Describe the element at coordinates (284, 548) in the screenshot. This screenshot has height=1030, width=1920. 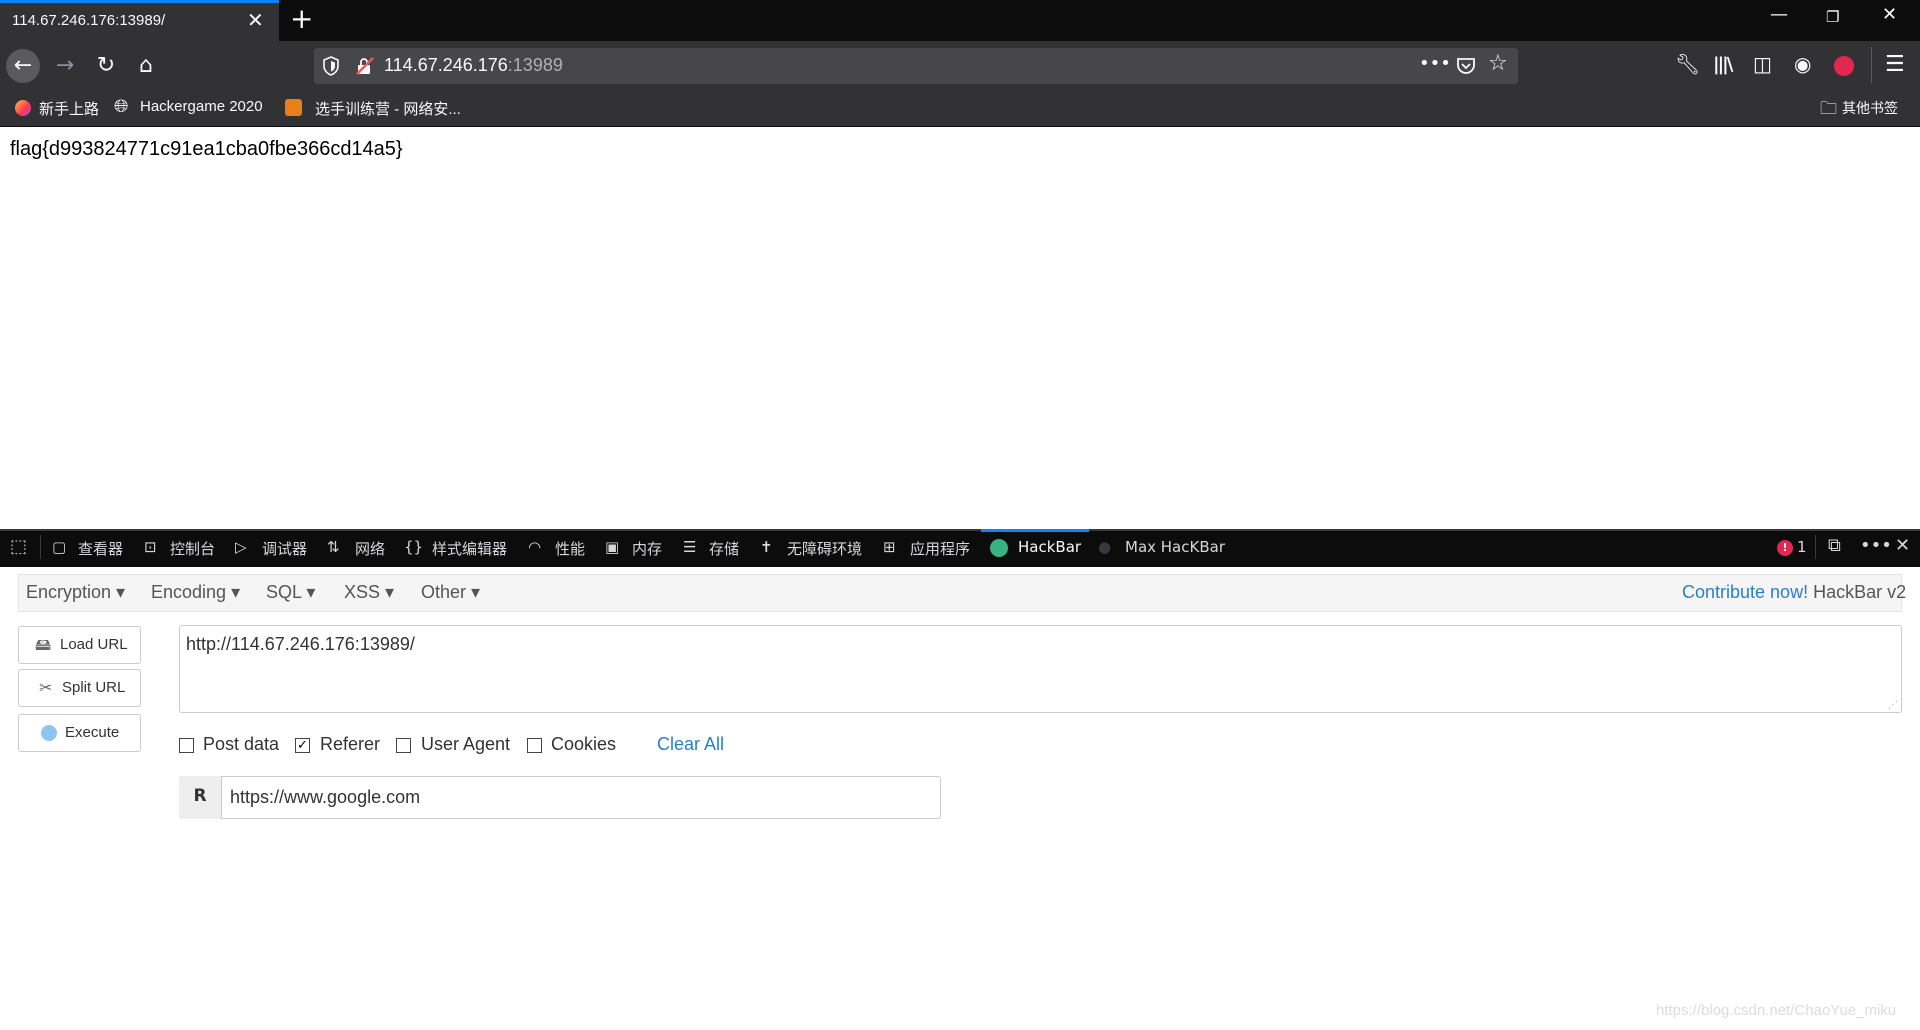
I see `tab-debugger: 调试器` at that location.